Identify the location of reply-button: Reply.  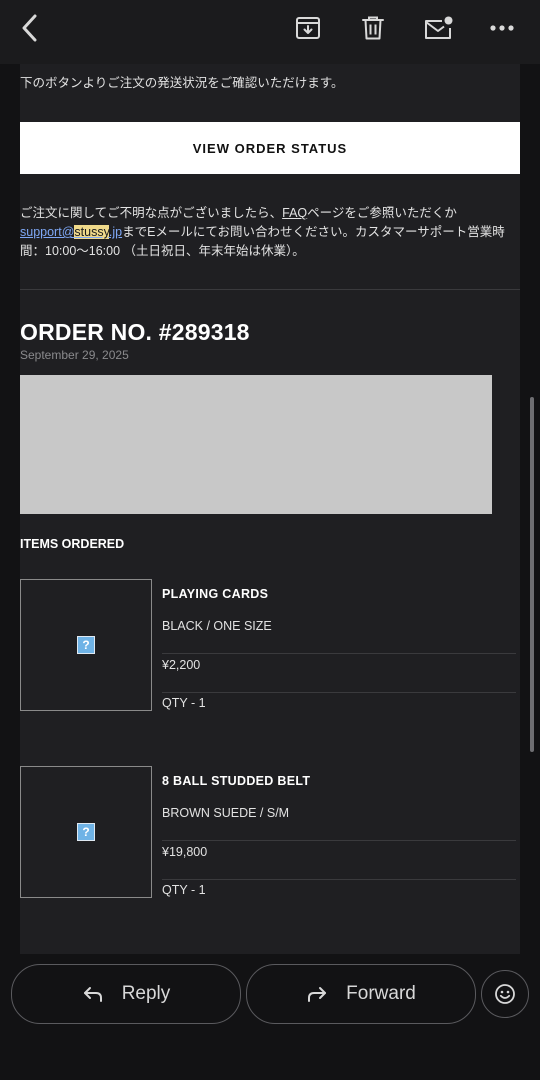
(126, 994).